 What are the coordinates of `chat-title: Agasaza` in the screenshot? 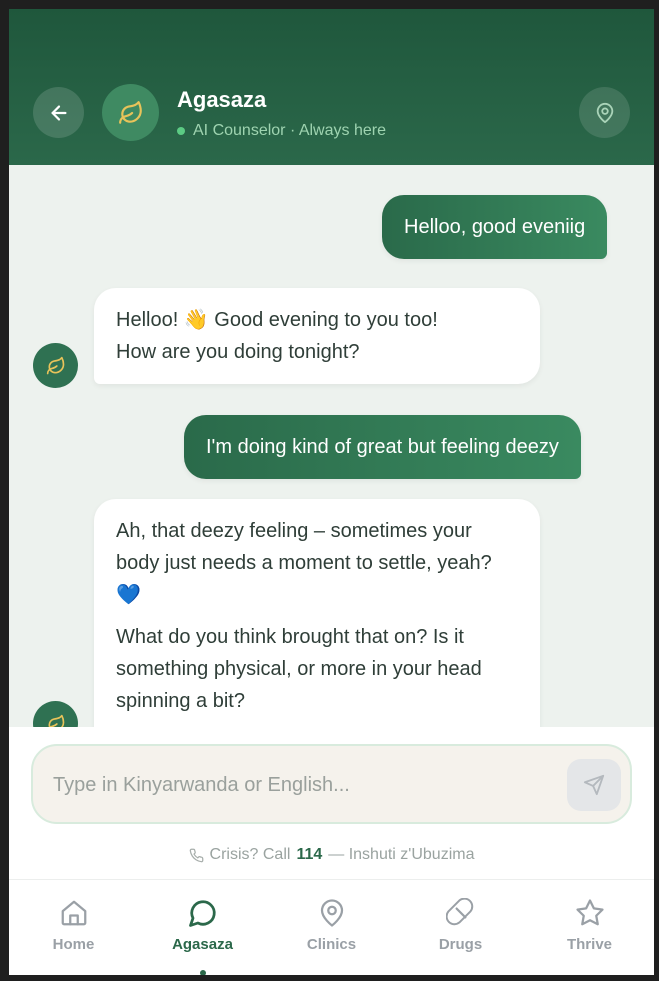 It's located at (222, 99).